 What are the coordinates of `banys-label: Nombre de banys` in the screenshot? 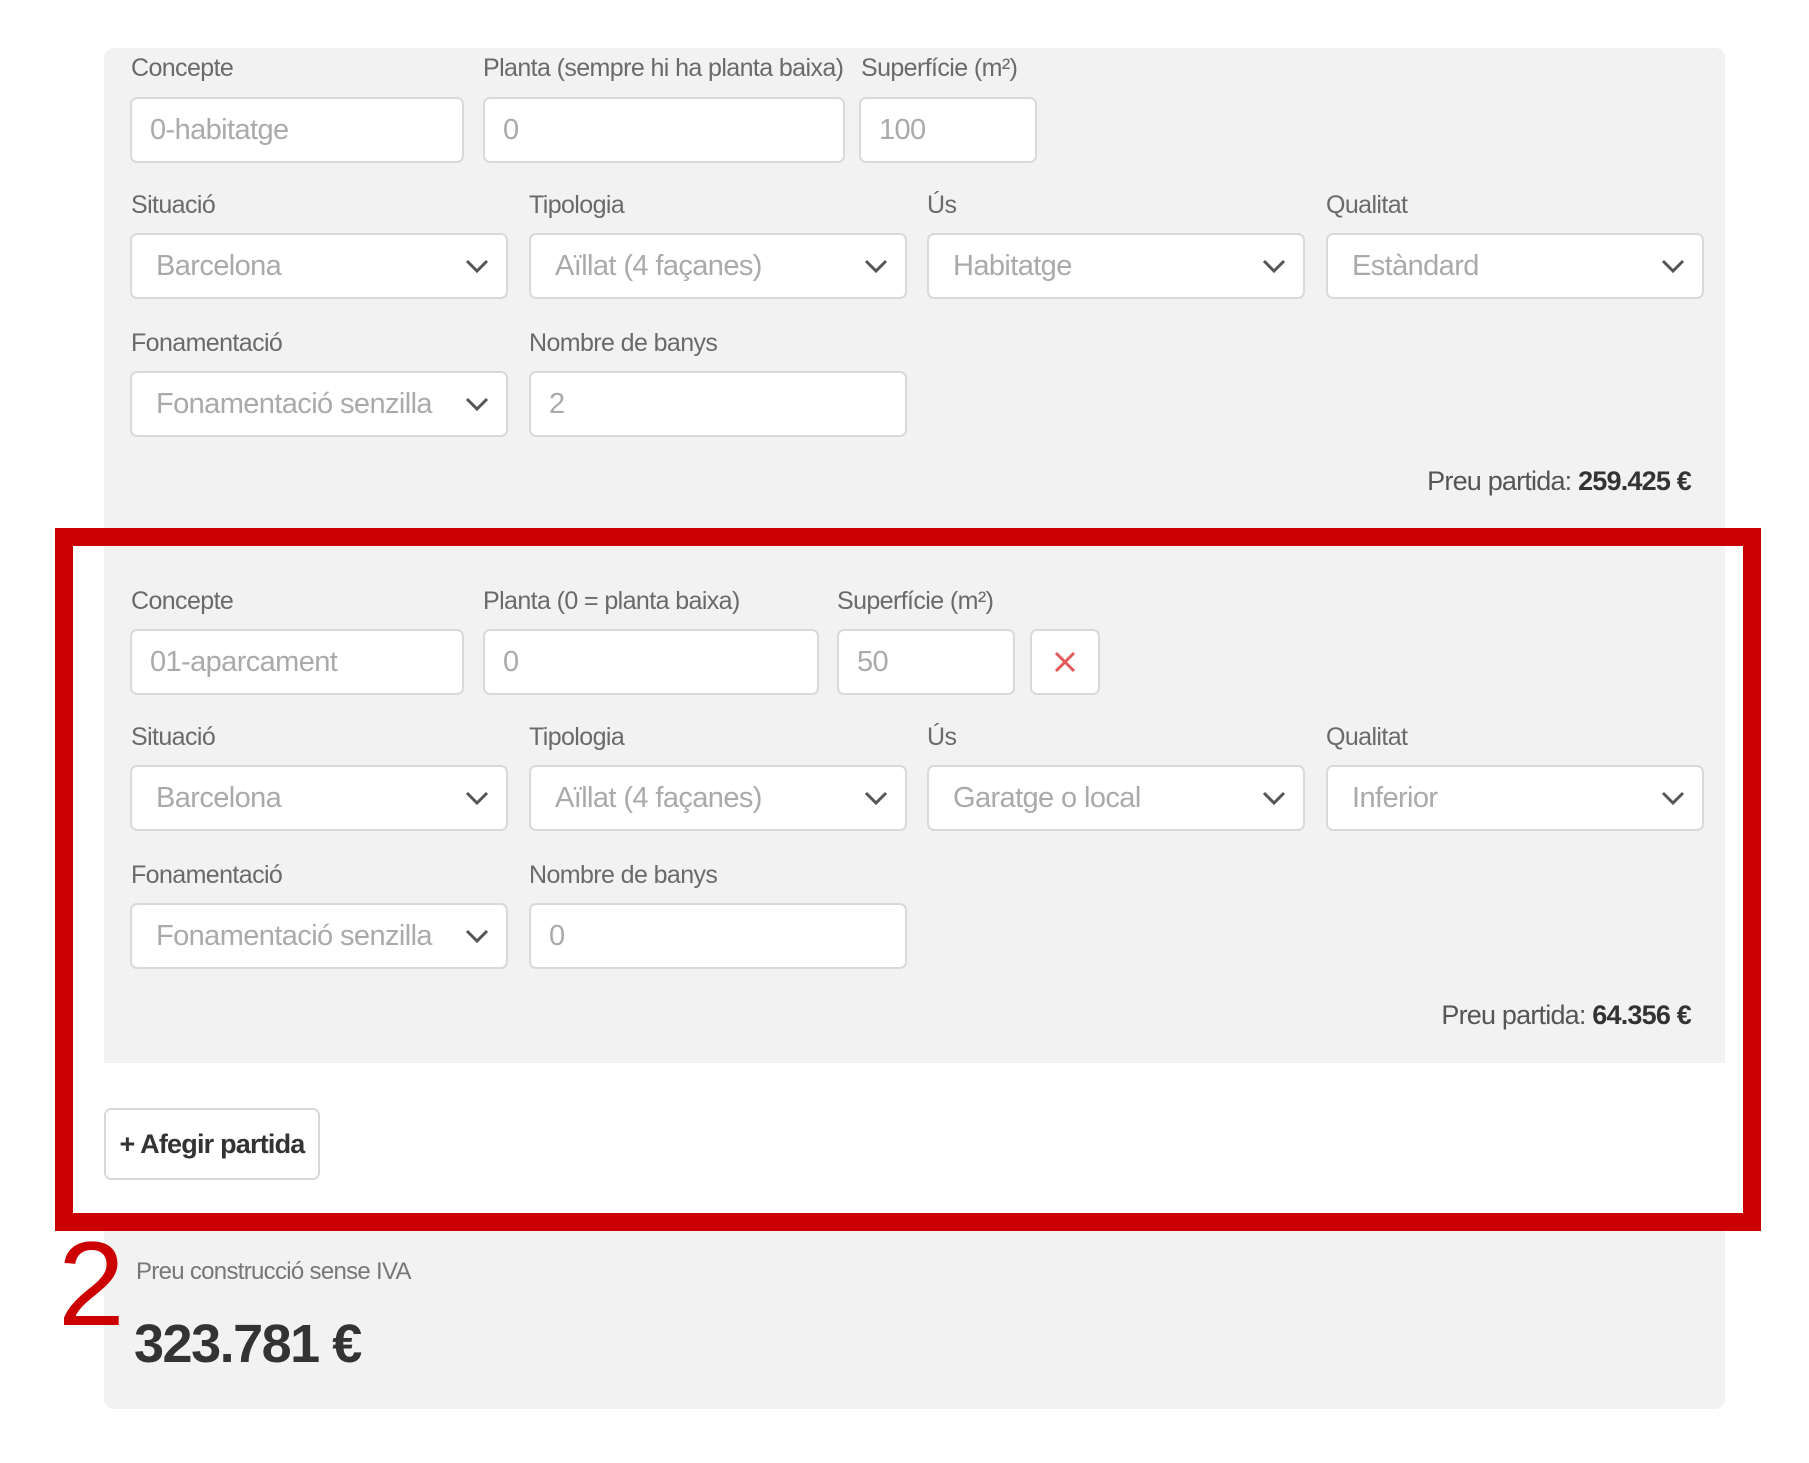 It's located at (623, 343).